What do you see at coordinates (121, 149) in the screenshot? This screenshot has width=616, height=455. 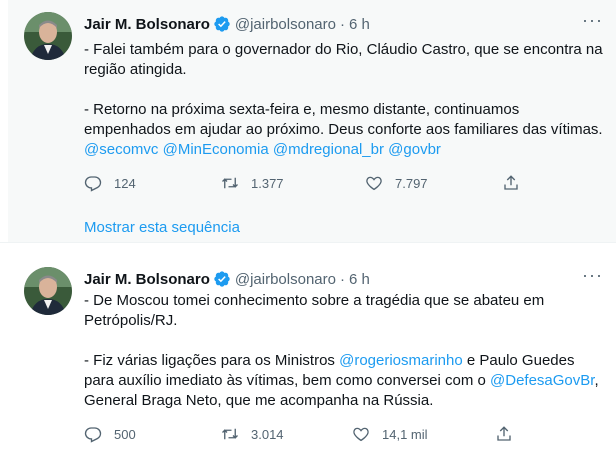 I see `mention-link: @secomvc` at bounding box center [121, 149].